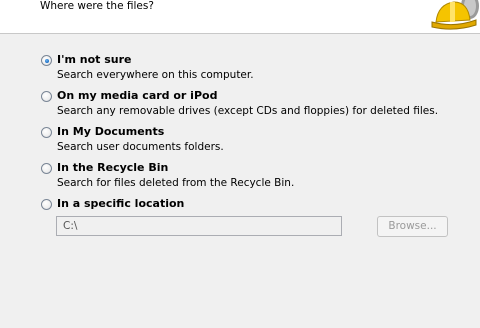 This screenshot has width=480, height=328. I want to click on hardhat-wizard-icon, so click(455, 15).